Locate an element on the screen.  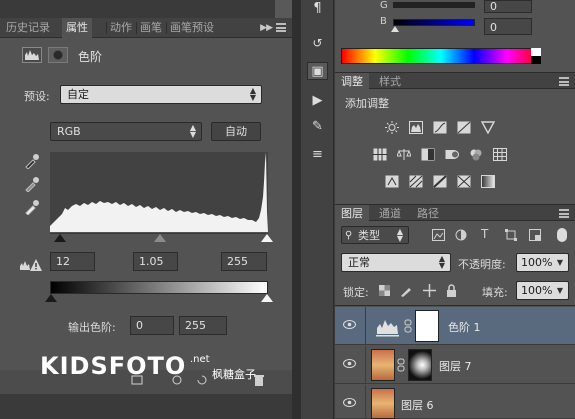
posterize-icon is located at coordinates (416, 181).